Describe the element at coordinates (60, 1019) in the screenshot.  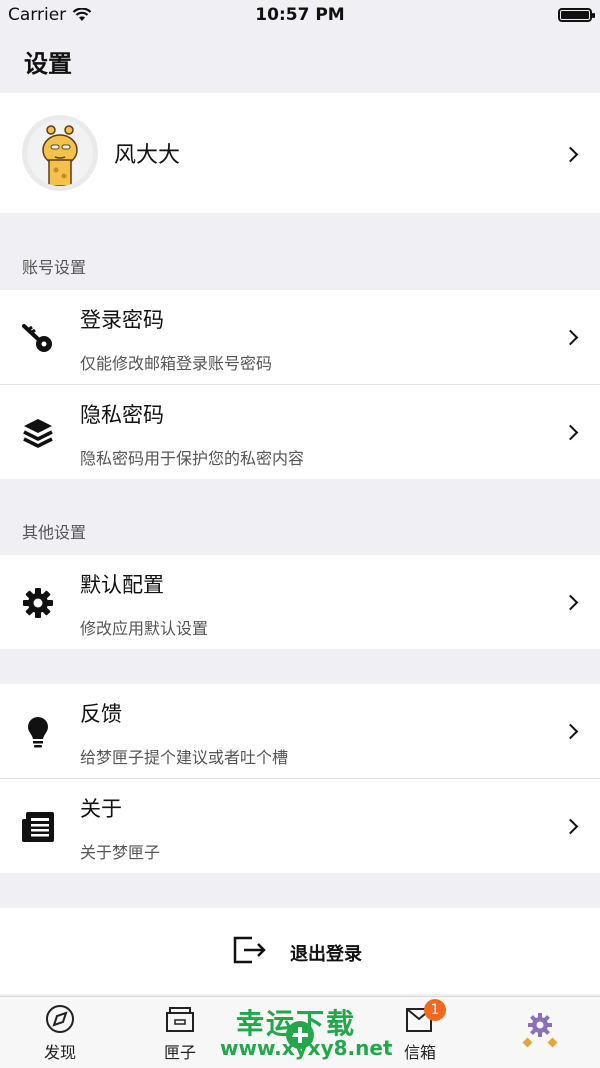
I see `compass-icon` at that location.